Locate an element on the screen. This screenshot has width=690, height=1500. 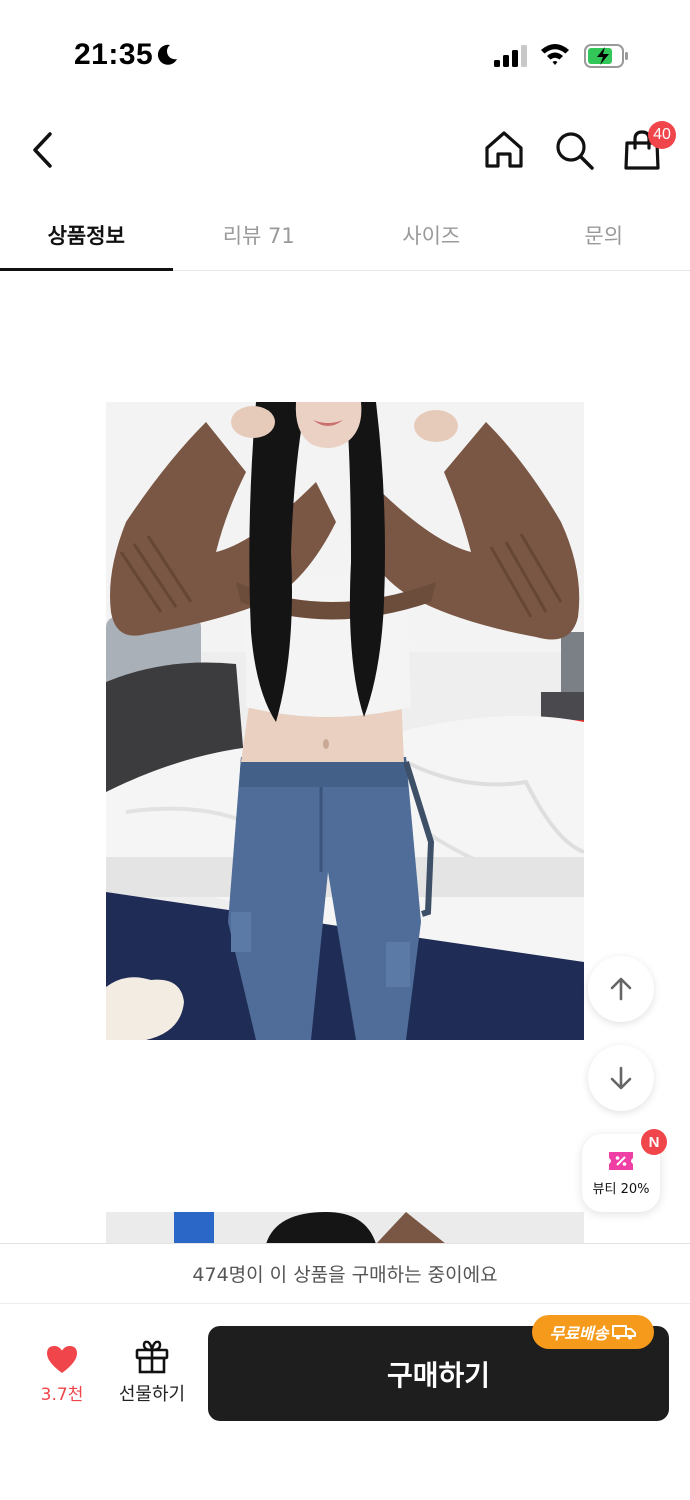
tab-reviews: 리뷰 71 is located at coordinates (259, 235).